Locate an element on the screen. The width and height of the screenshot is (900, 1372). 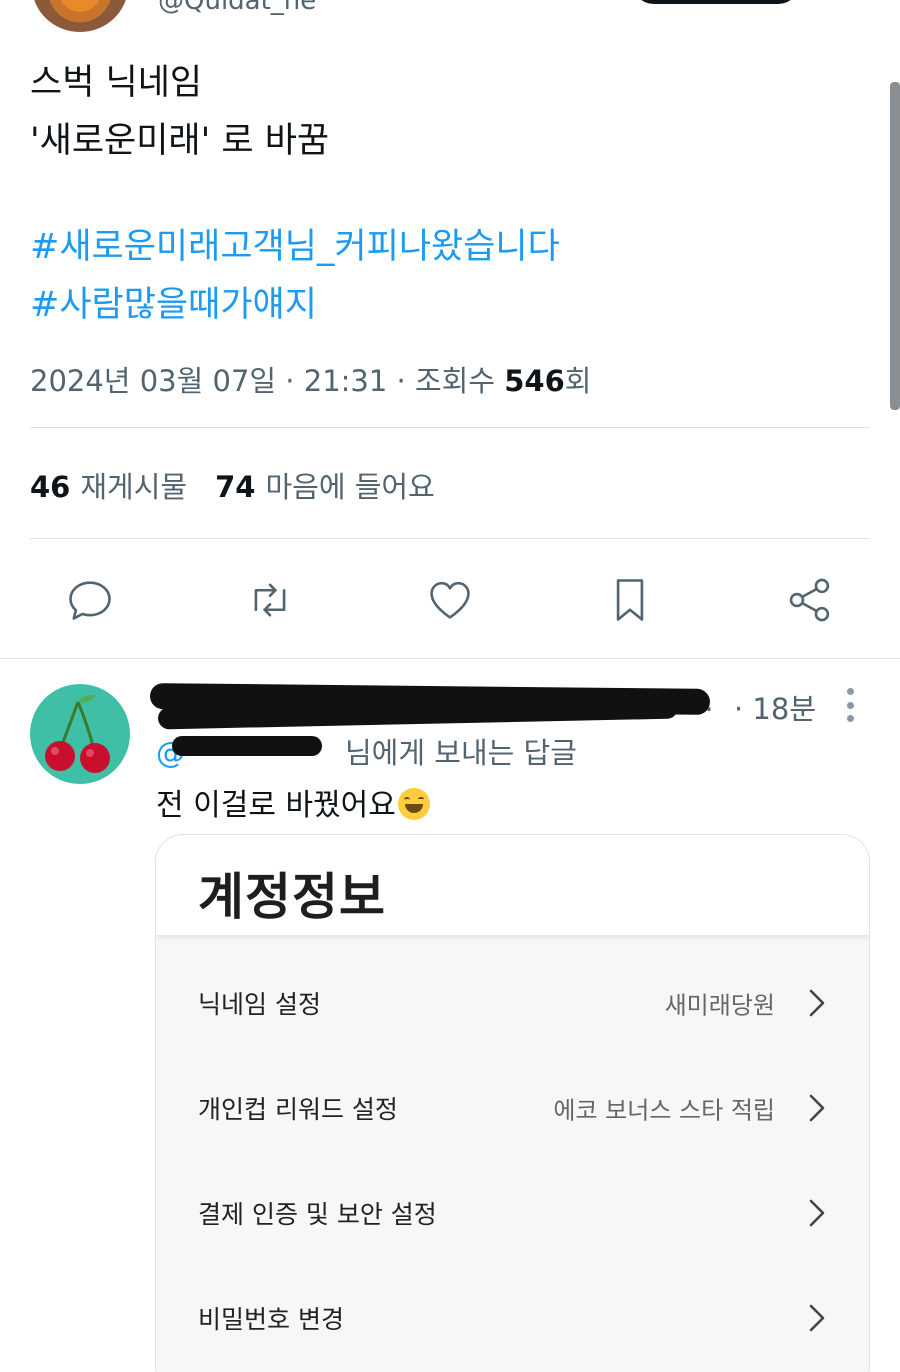
row-label: 개인컵 리워드 설정 is located at coordinates (298, 1109).